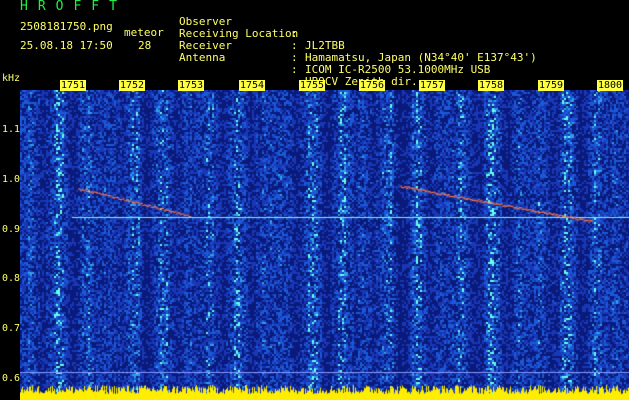 This screenshot has height=400, width=629. What do you see at coordinates (66, 45) in the screenshot?
I see `timestamp: 25.08.18 17:50` at bounding box center [66, 45].